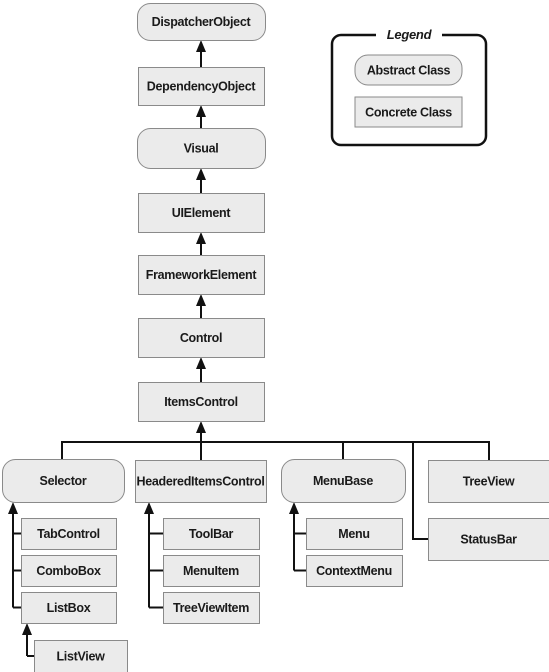  I want to click on class-node-itemscontrol: ItemsControl, so click(201, 402).